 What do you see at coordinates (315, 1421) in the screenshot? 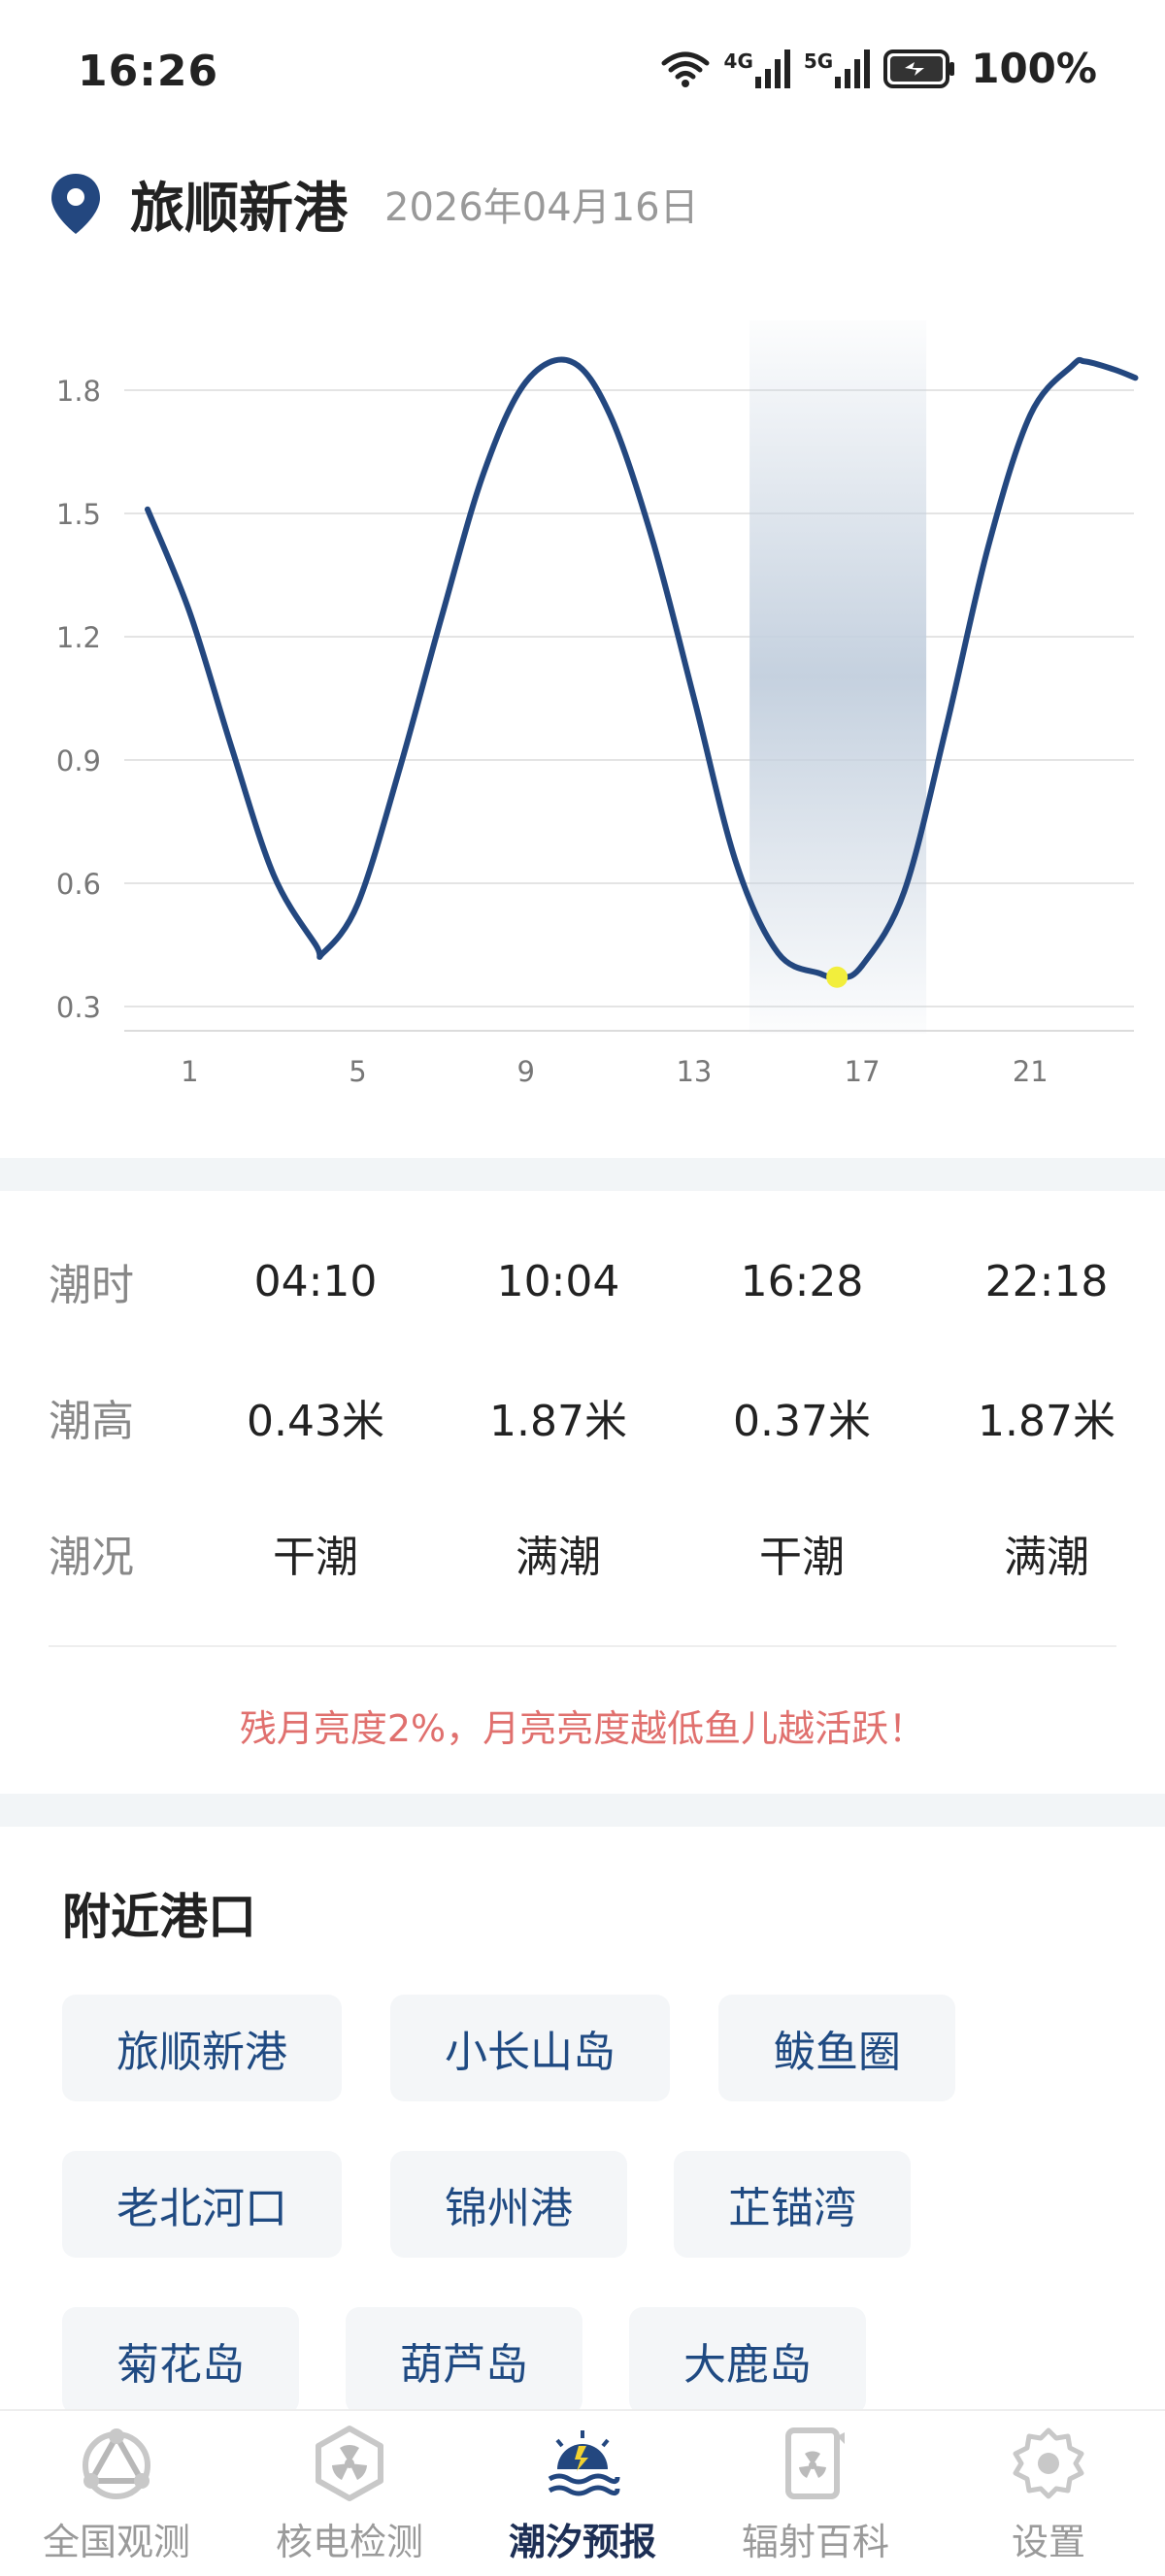
I see `tide-cell: 0.43米` at bounding box center [315, 1421].